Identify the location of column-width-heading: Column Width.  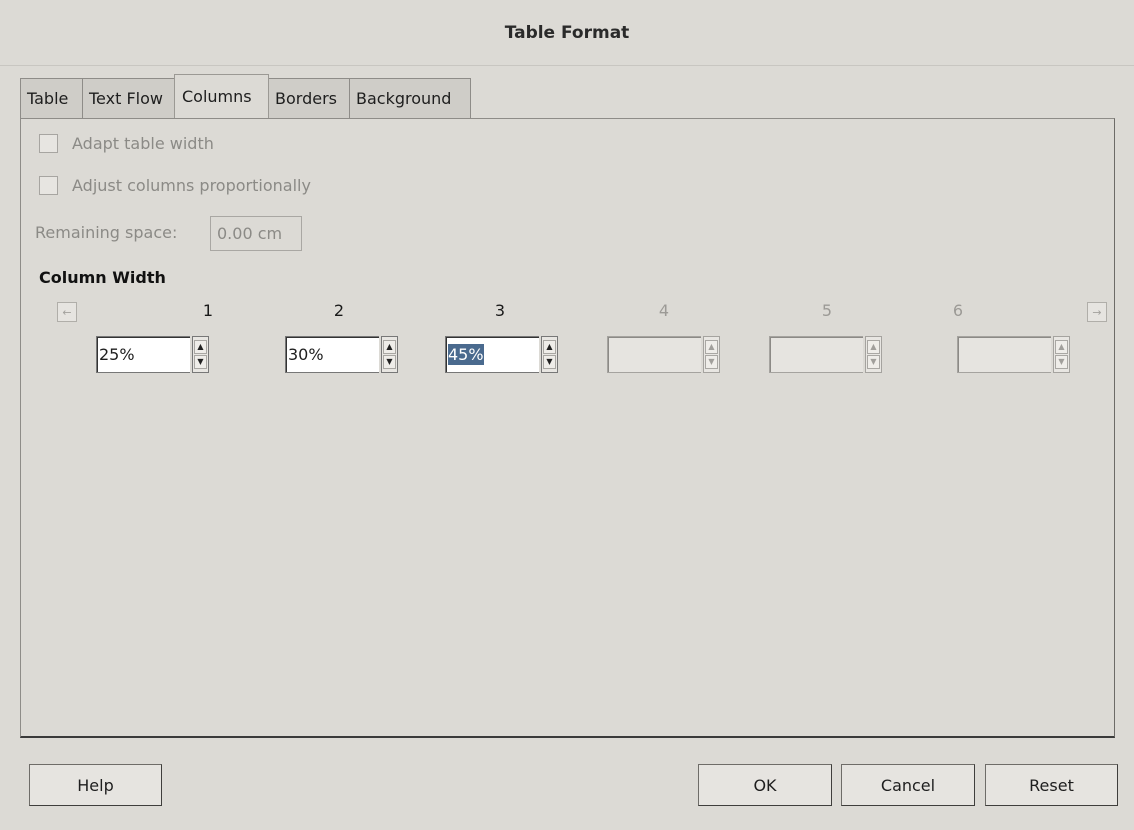
(102, 277).